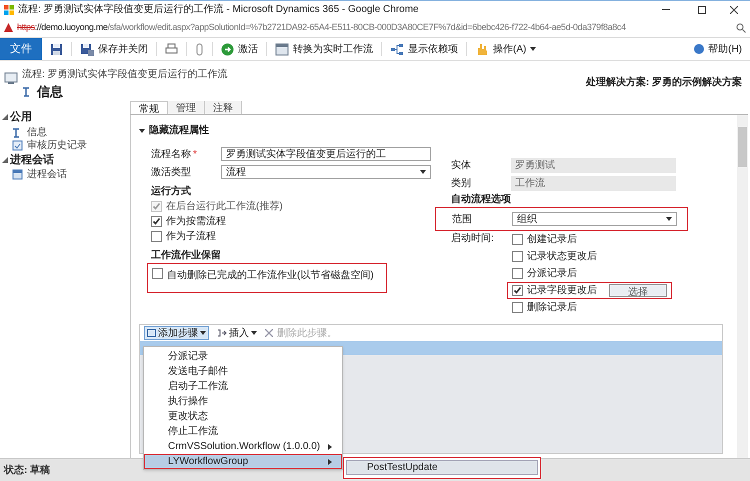 The height and width of the screenshot is (481, 750). What do you see at coordinates (741, 27) in the screenshot?
I see `zoom-icon` at bounding box center [741, 27].